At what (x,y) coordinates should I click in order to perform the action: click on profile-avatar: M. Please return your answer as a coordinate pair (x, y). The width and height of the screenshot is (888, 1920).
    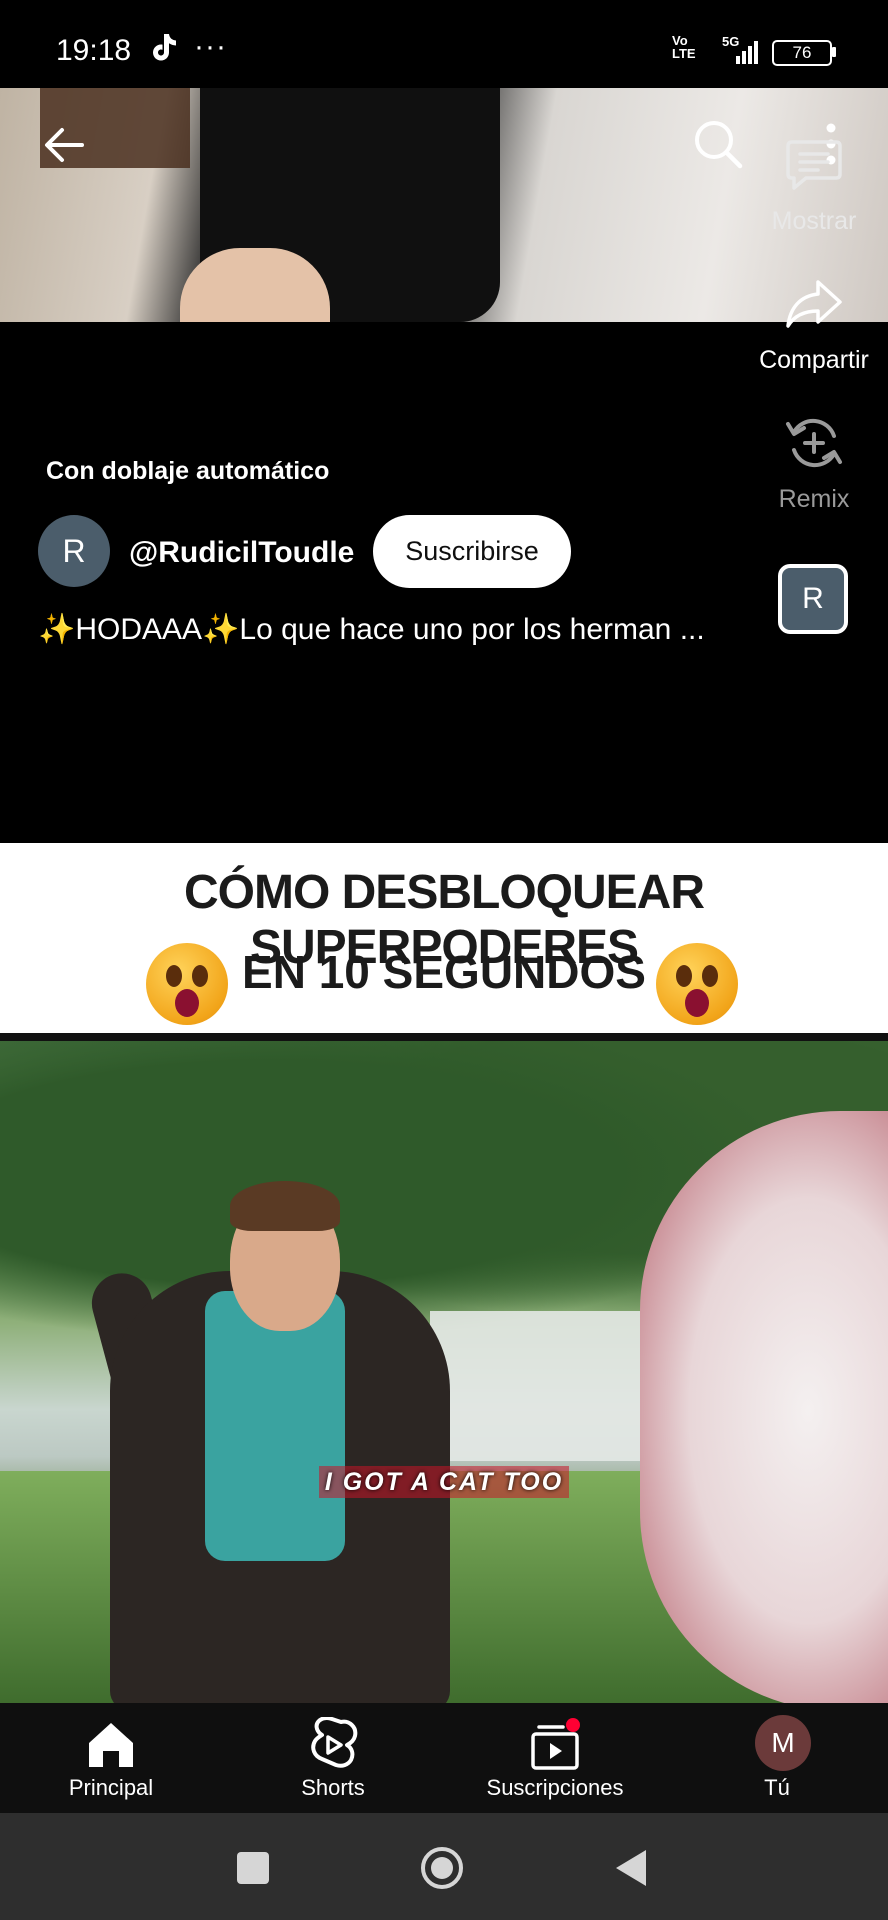
    Looking at the image, I should click on (783, 1743).